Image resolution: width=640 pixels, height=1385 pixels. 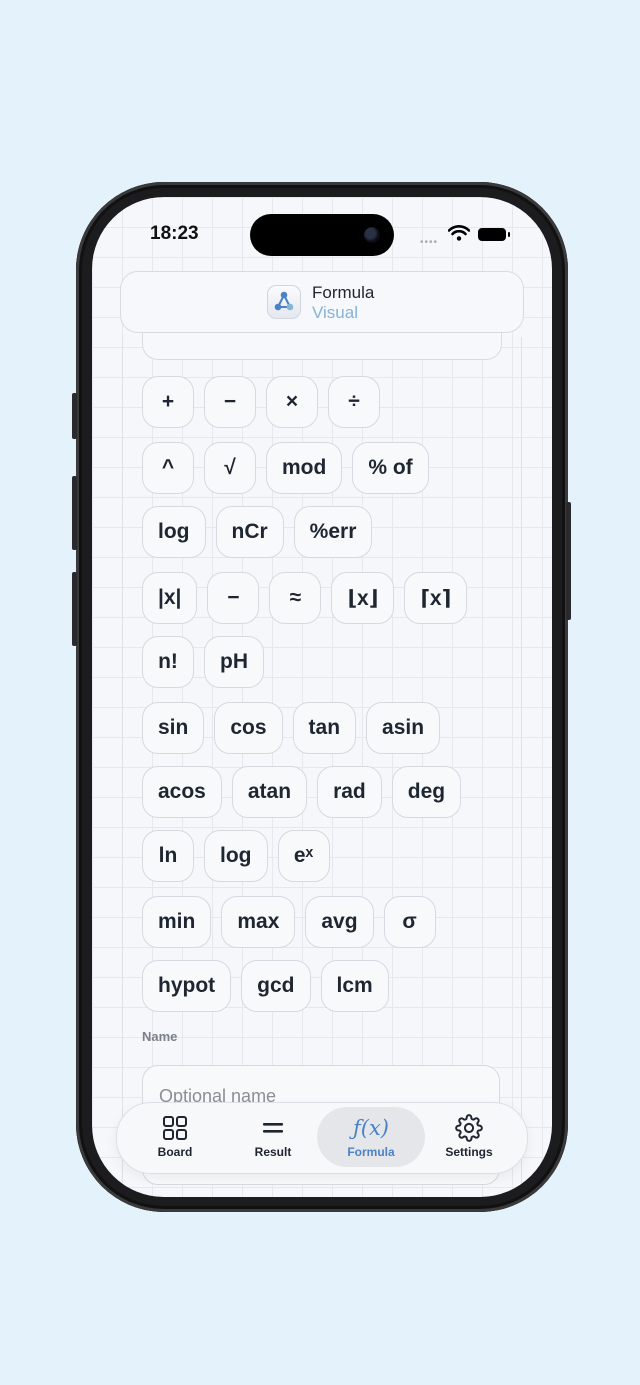 What do you see at coordinates (273, 1128) in the screenshot?
I see `equals-icon` at bounding box center [273, 1128].